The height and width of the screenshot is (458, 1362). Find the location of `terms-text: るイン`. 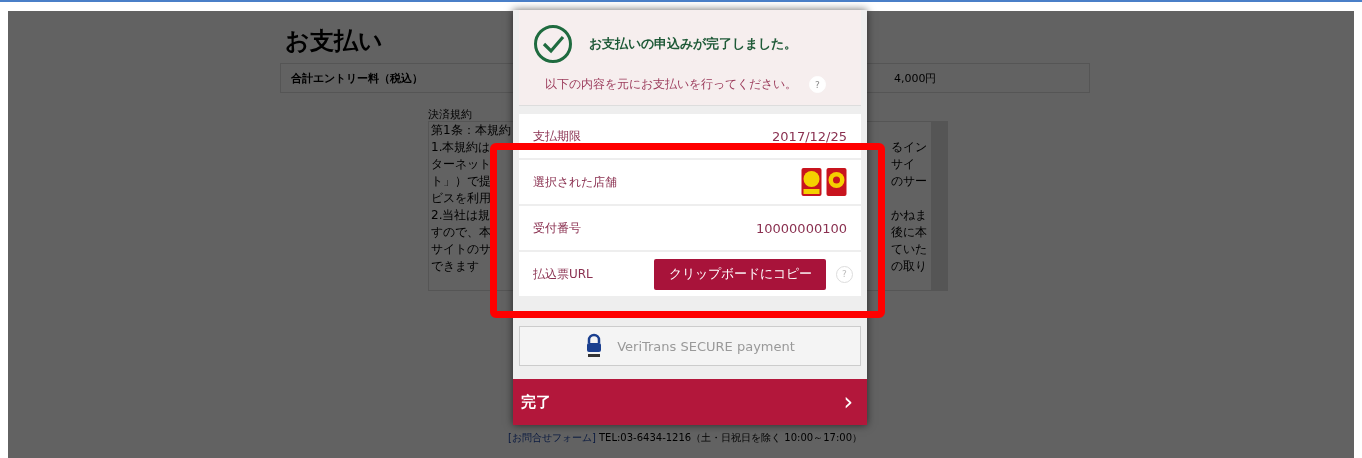

terms-text: るイン is located at coordinates (909, 147).